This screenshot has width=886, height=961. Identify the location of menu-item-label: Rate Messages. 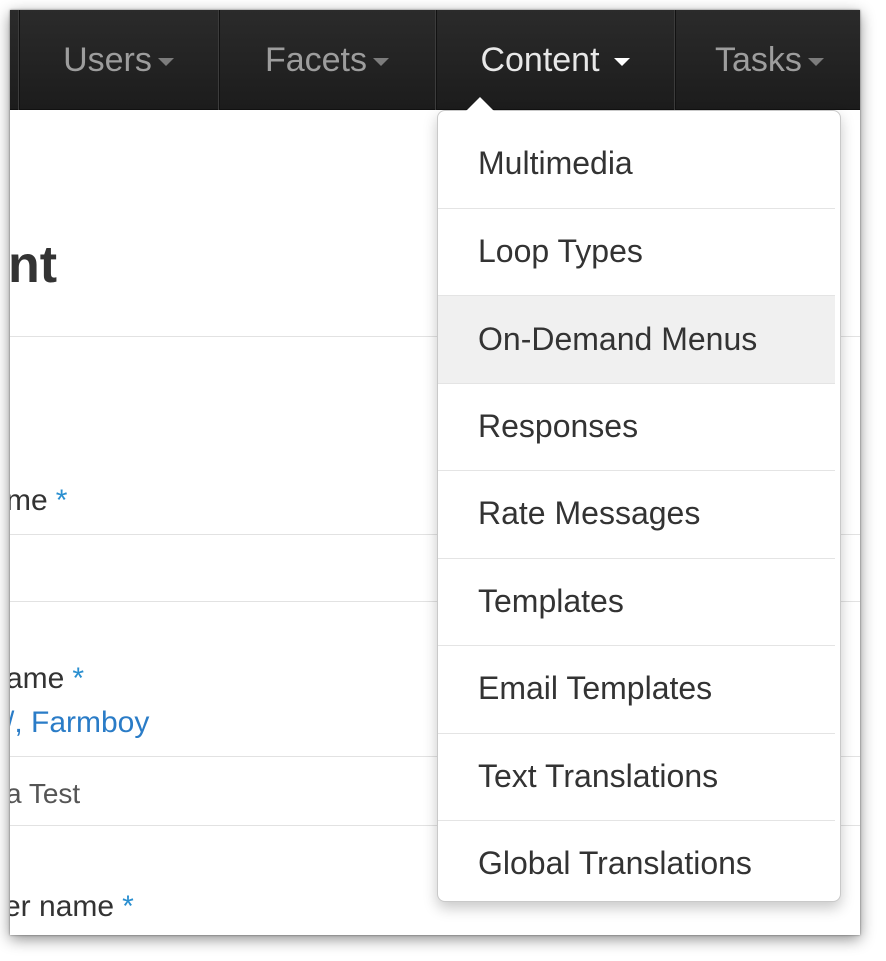
(589, 513).